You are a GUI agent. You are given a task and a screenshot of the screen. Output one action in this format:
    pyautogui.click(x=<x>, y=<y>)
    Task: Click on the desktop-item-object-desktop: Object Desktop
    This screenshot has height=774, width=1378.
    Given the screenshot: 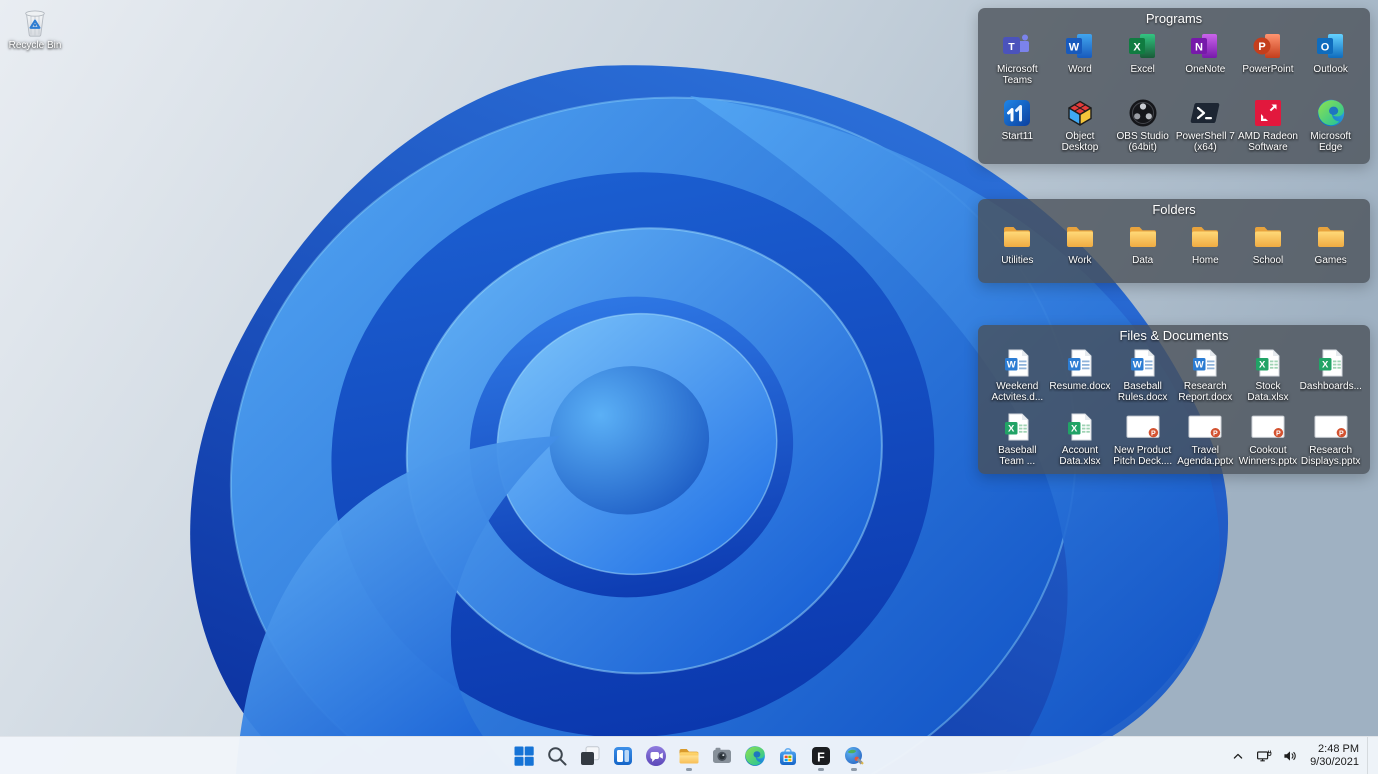 What is the action you would take?
    pyautogui.click(x=1080, y=129)
    